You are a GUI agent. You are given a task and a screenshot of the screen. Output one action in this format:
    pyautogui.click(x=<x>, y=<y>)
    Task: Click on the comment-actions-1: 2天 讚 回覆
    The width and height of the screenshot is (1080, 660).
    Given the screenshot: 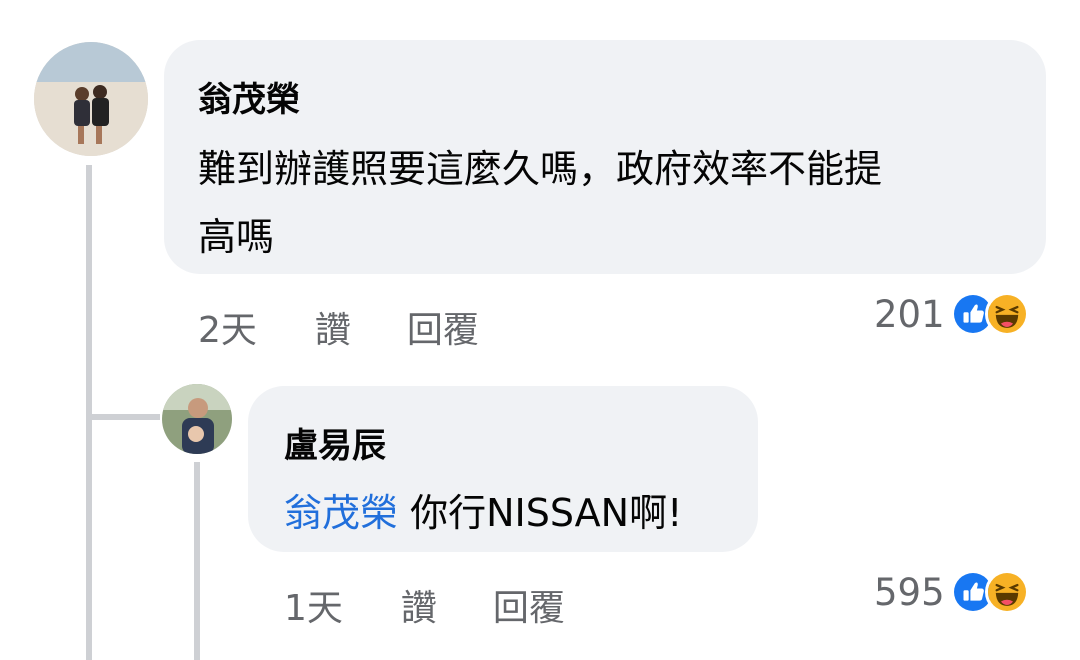 What is the action you would take?
    pyautogui.click(x=338, y=327)
    